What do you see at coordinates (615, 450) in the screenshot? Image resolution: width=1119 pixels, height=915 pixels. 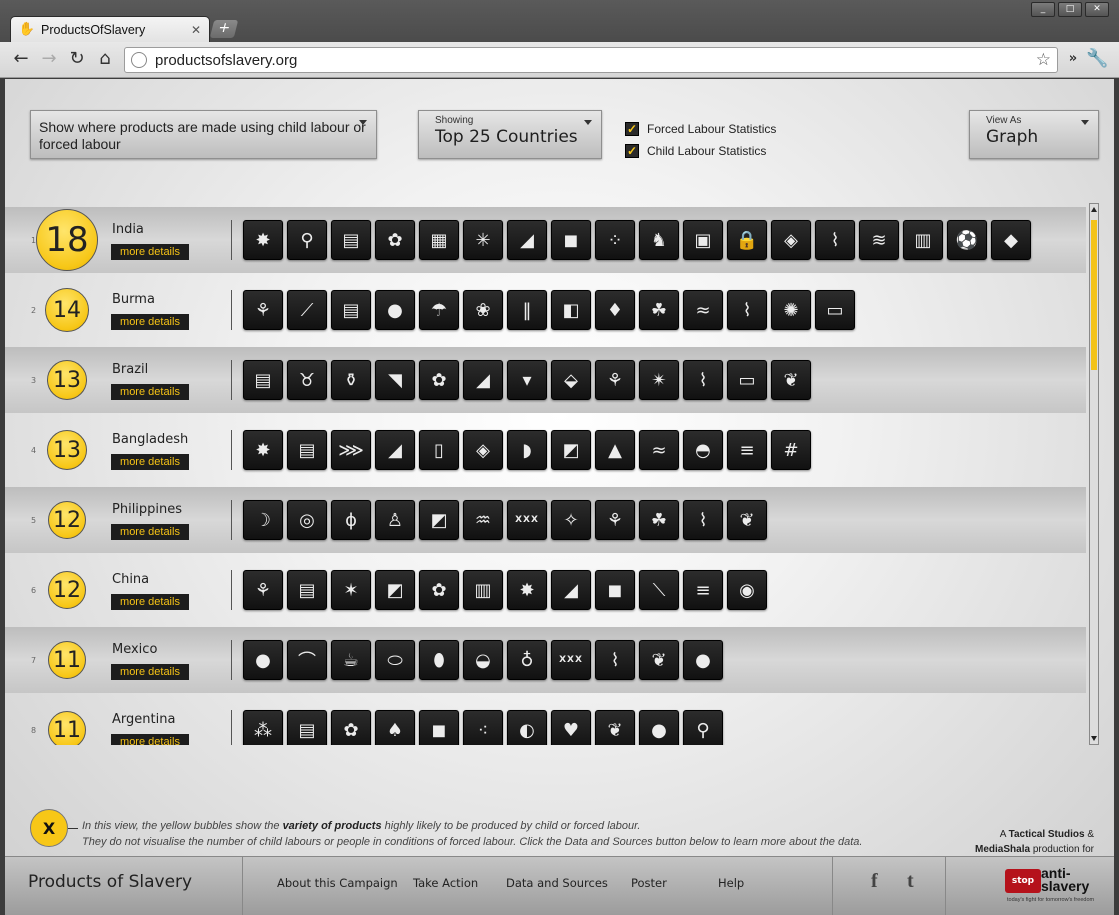 I see `salt-icon: ▲` at bounding box center [615, 450].